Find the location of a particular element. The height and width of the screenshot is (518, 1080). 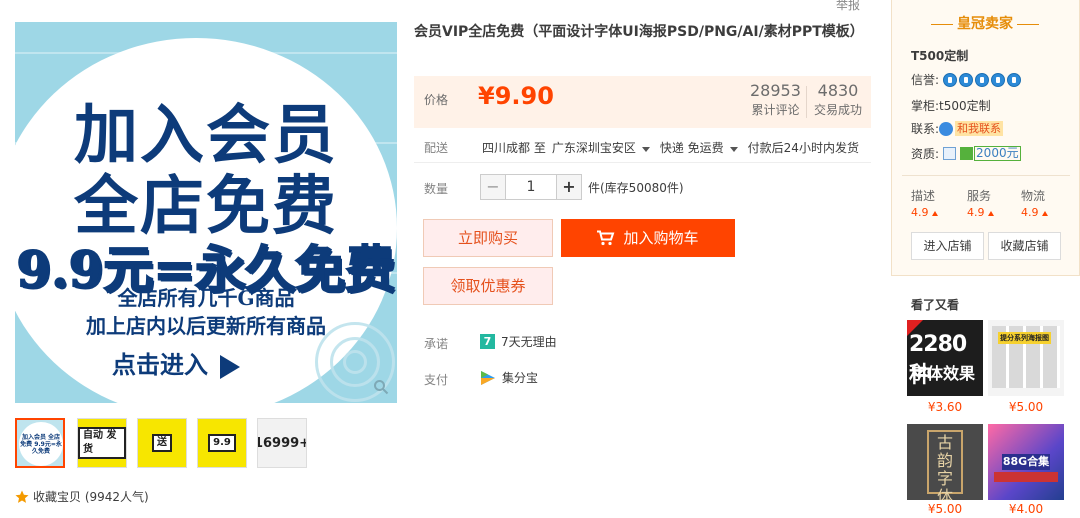

add-to-cart-button: 加入购物车 is located at coordinates (648, 238).